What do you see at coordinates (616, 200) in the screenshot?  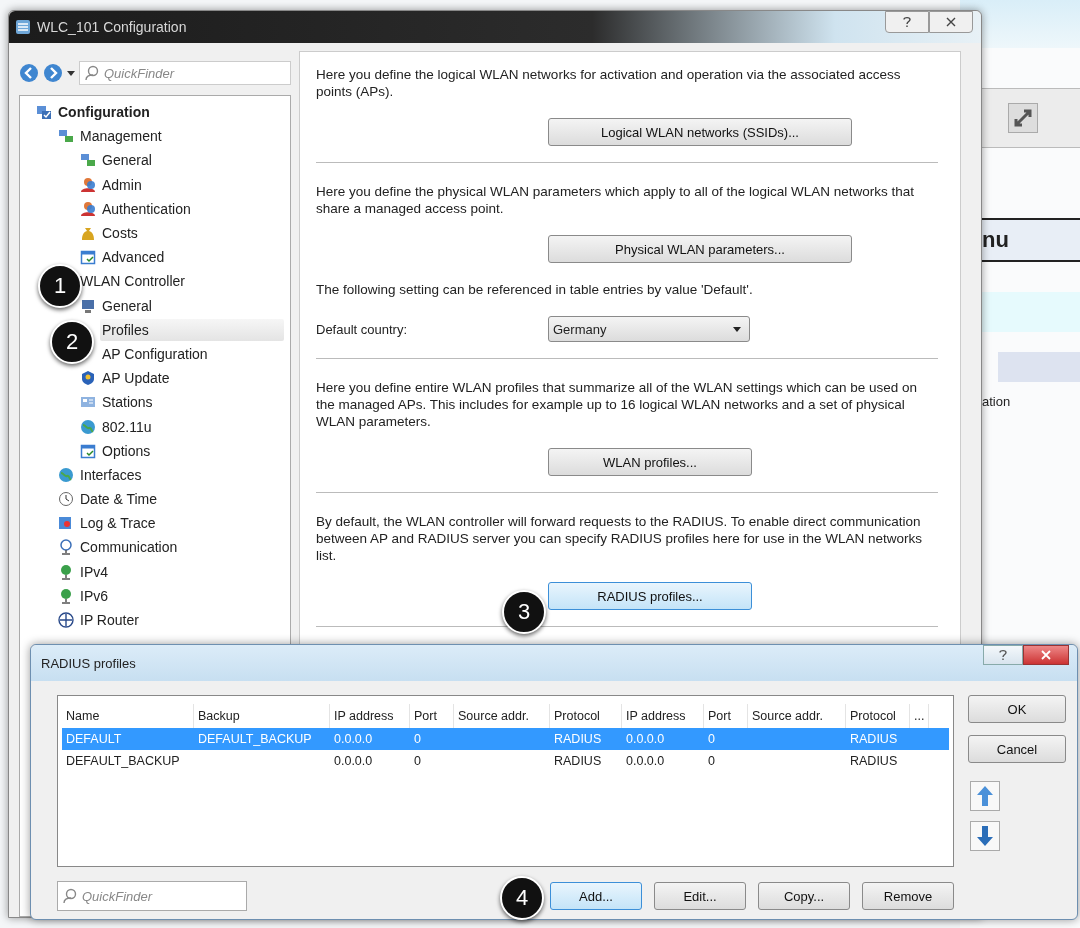 I see `description-text: Here you define the physical WLAN parameters which apply to all of the logical WLAN networks that share a managed access point.` at bounding box center [616, 200].